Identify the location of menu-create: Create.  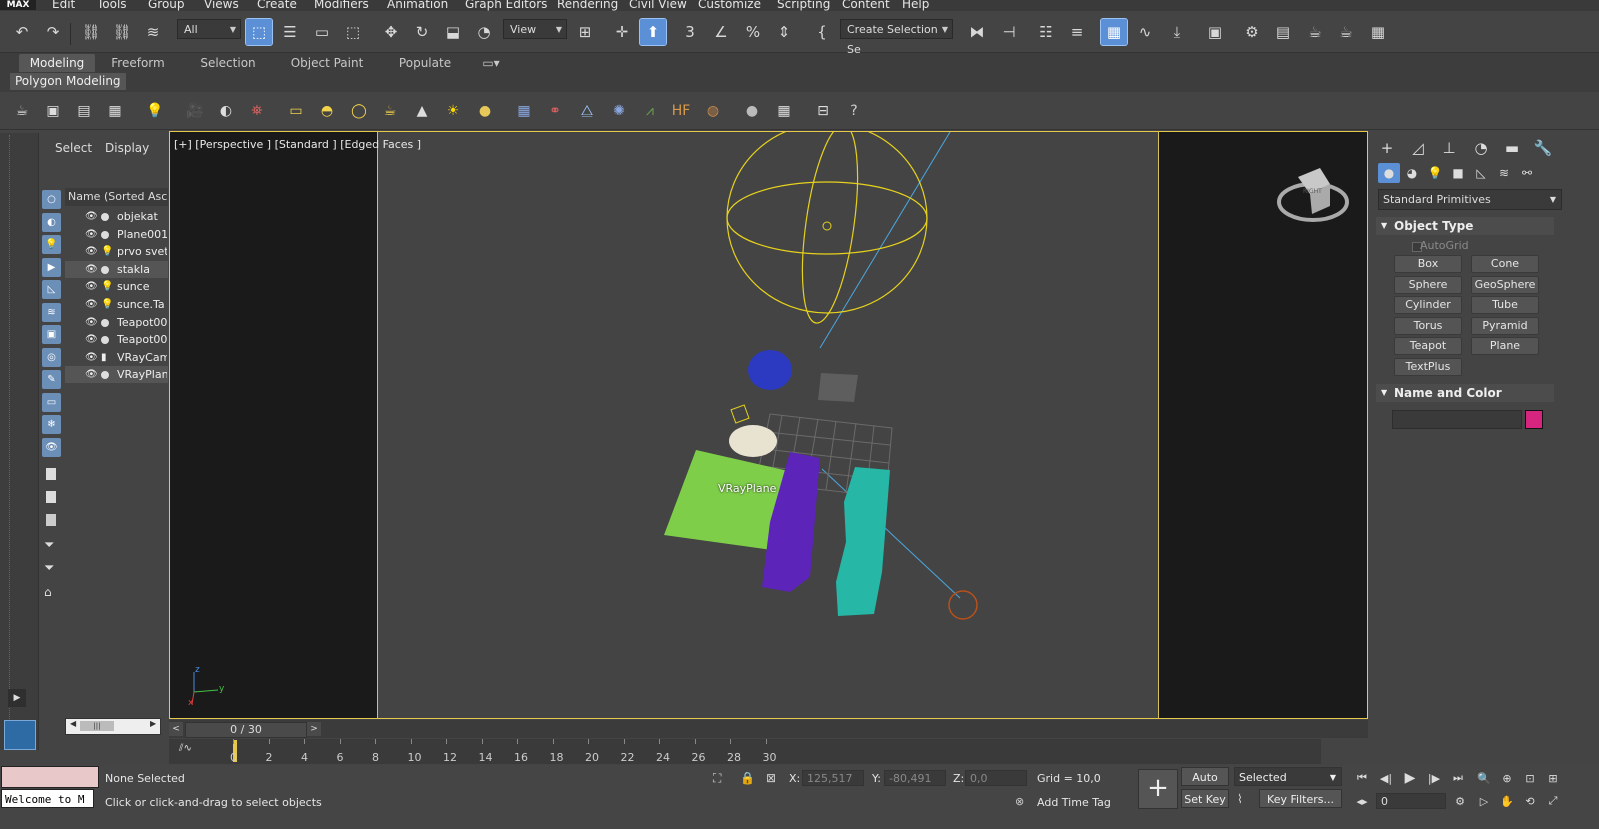
(277, 5).